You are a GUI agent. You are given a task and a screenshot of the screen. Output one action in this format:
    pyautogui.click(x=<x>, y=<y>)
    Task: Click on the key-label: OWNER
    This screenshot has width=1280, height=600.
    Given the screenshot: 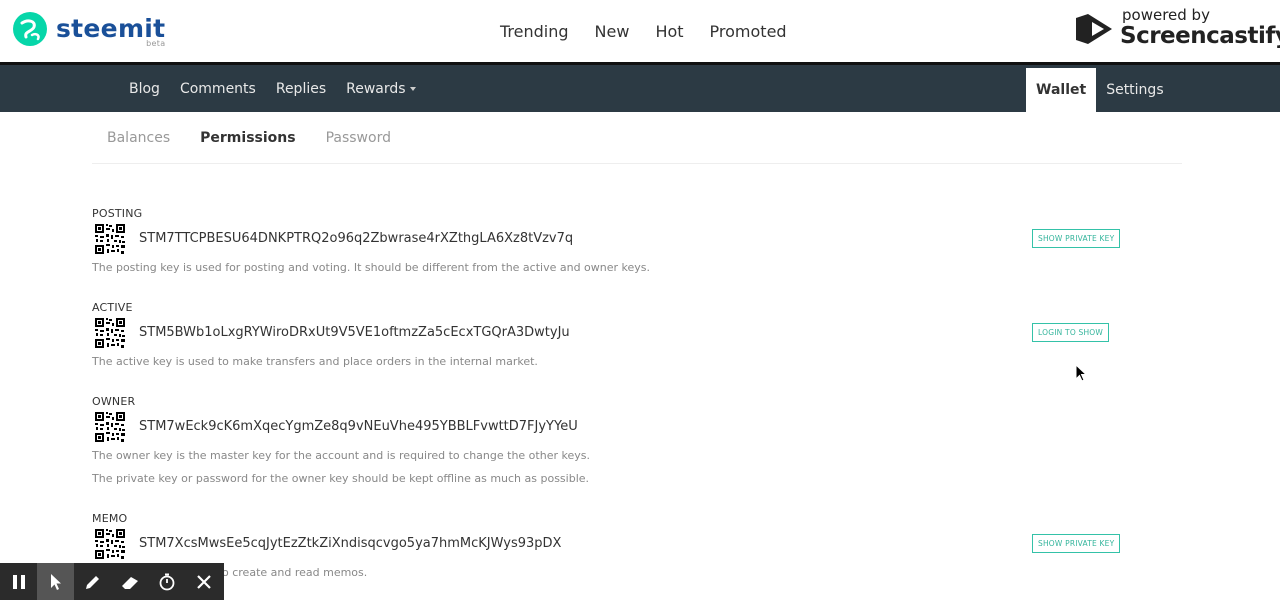 What is the action you would take?
    pyautogui.click(x=114, y=401)
    